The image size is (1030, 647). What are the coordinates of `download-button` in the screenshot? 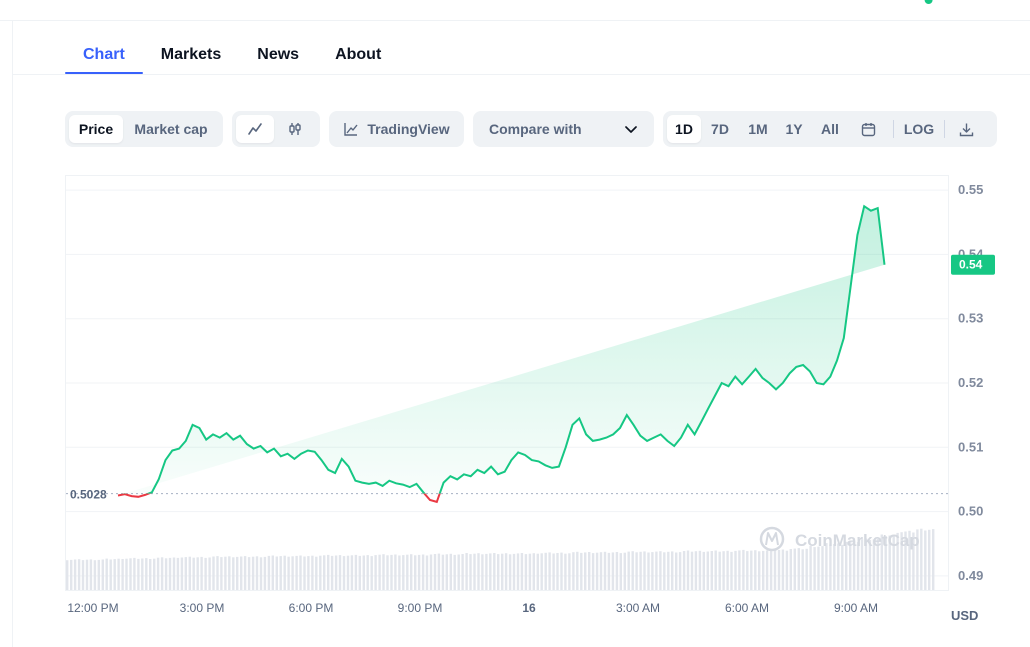 It's located at (966, 129).